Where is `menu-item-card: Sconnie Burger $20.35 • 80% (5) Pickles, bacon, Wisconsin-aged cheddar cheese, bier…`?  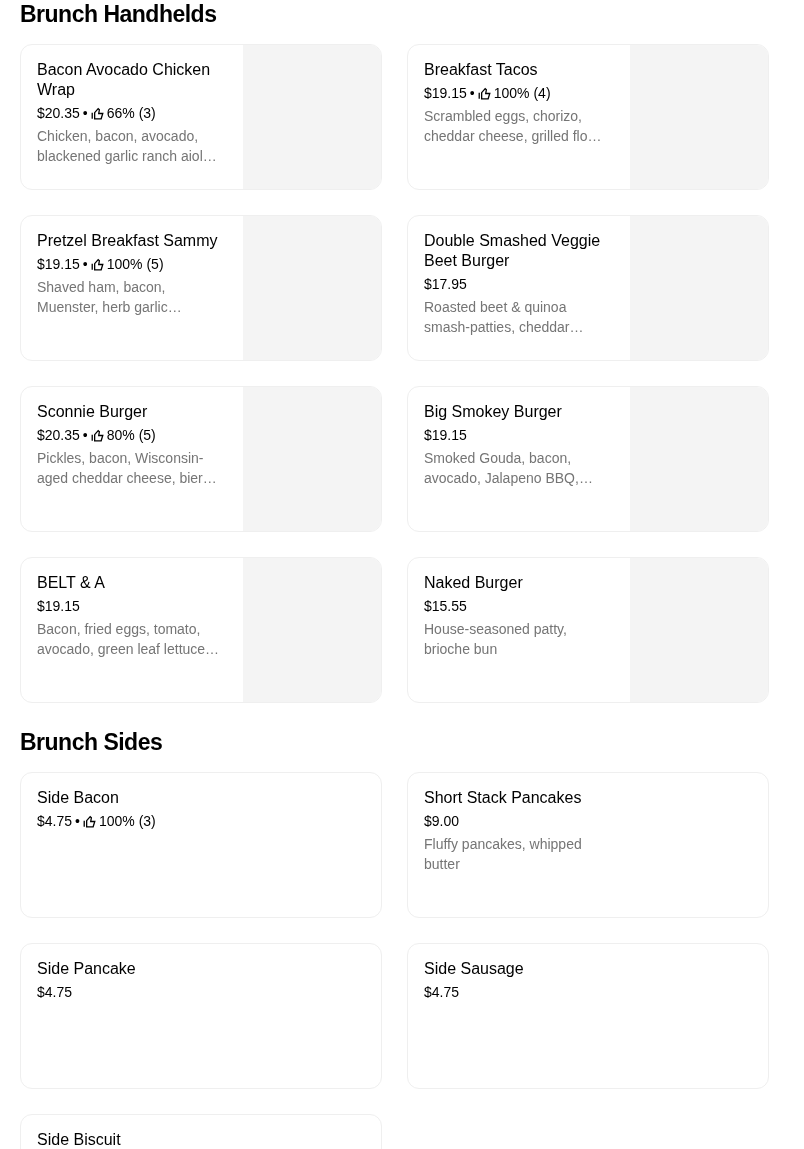 menu-item-card: Sconnie Burger $20.35 • 80% (5) Pickles, bacon, Wisconsin-aged cheddar cheese, bier… is located at coordinates (201, 459).